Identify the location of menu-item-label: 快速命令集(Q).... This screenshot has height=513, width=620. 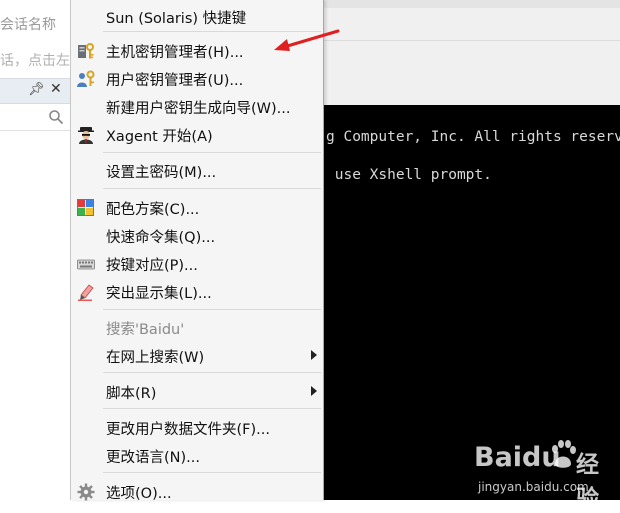
(161, 238).